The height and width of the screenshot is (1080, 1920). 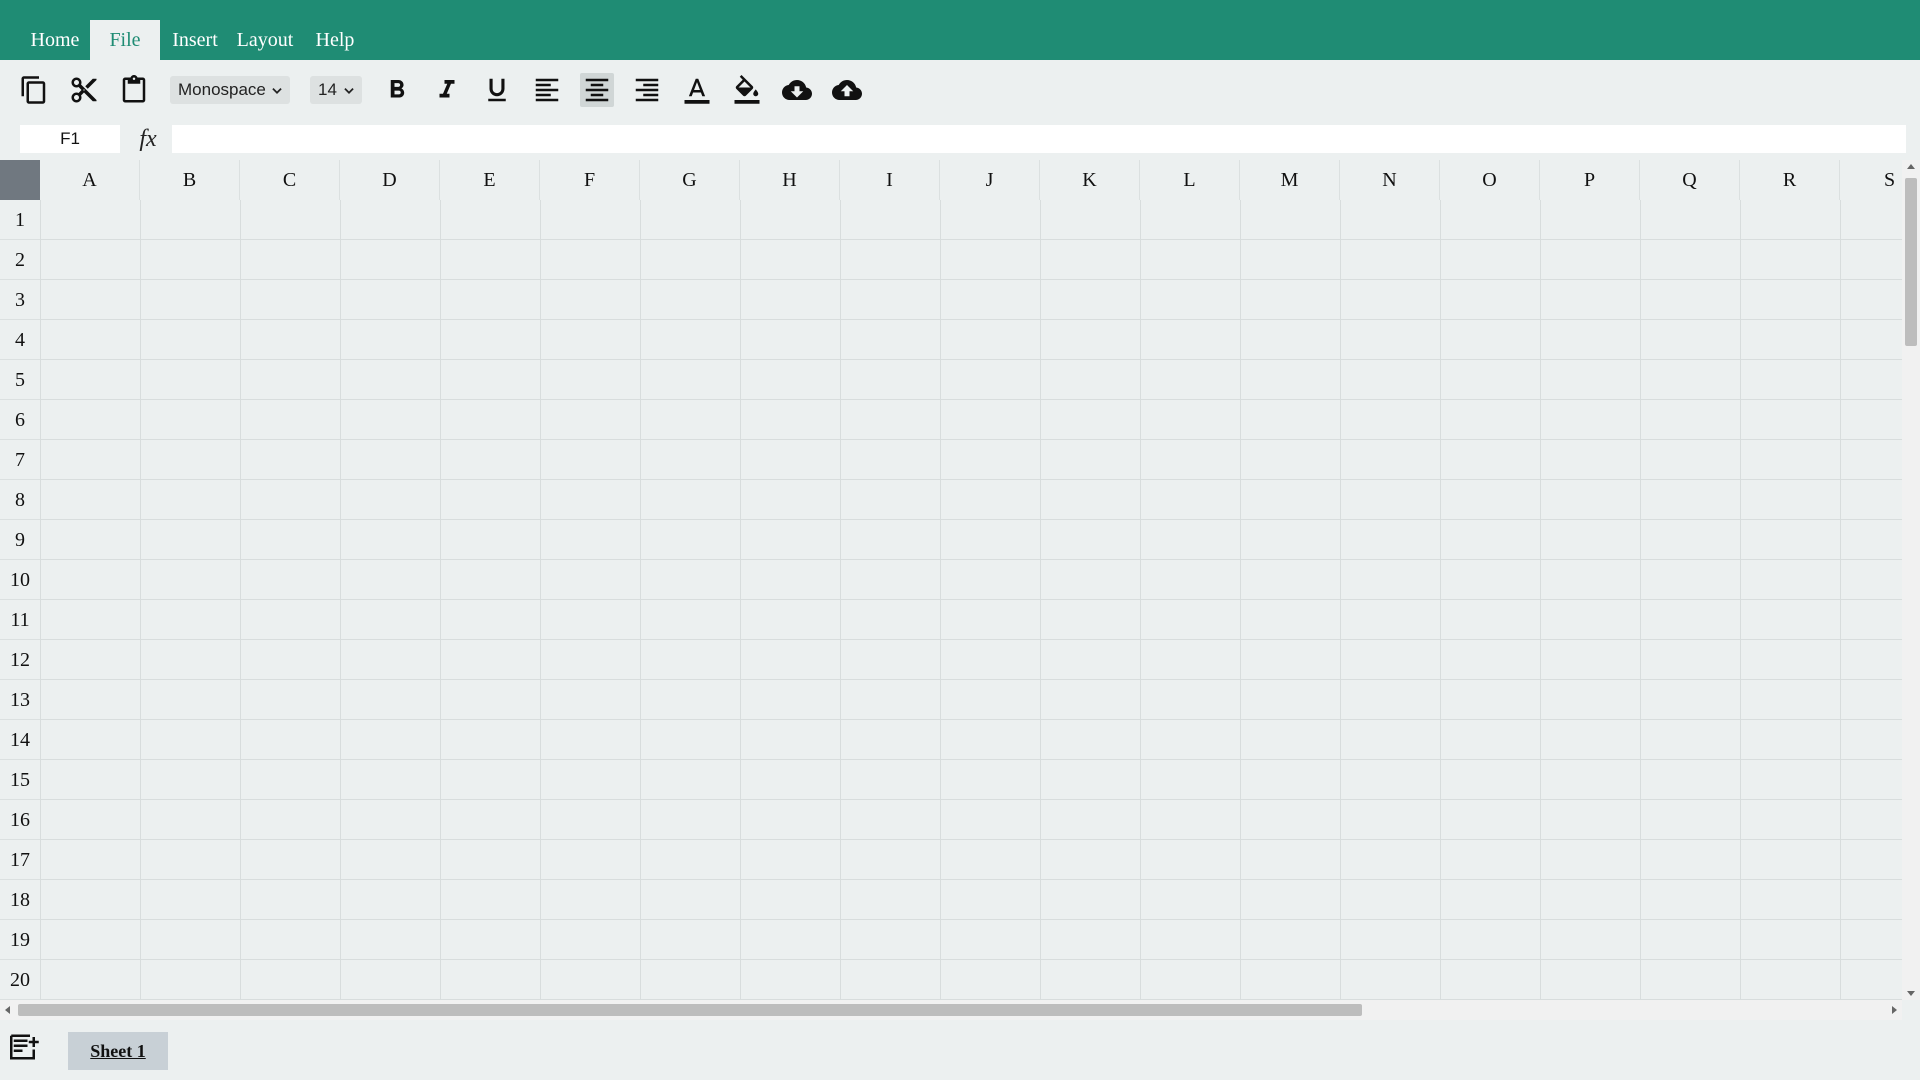 I want to click on row-header-17: 17, so click(x=20, y=860).